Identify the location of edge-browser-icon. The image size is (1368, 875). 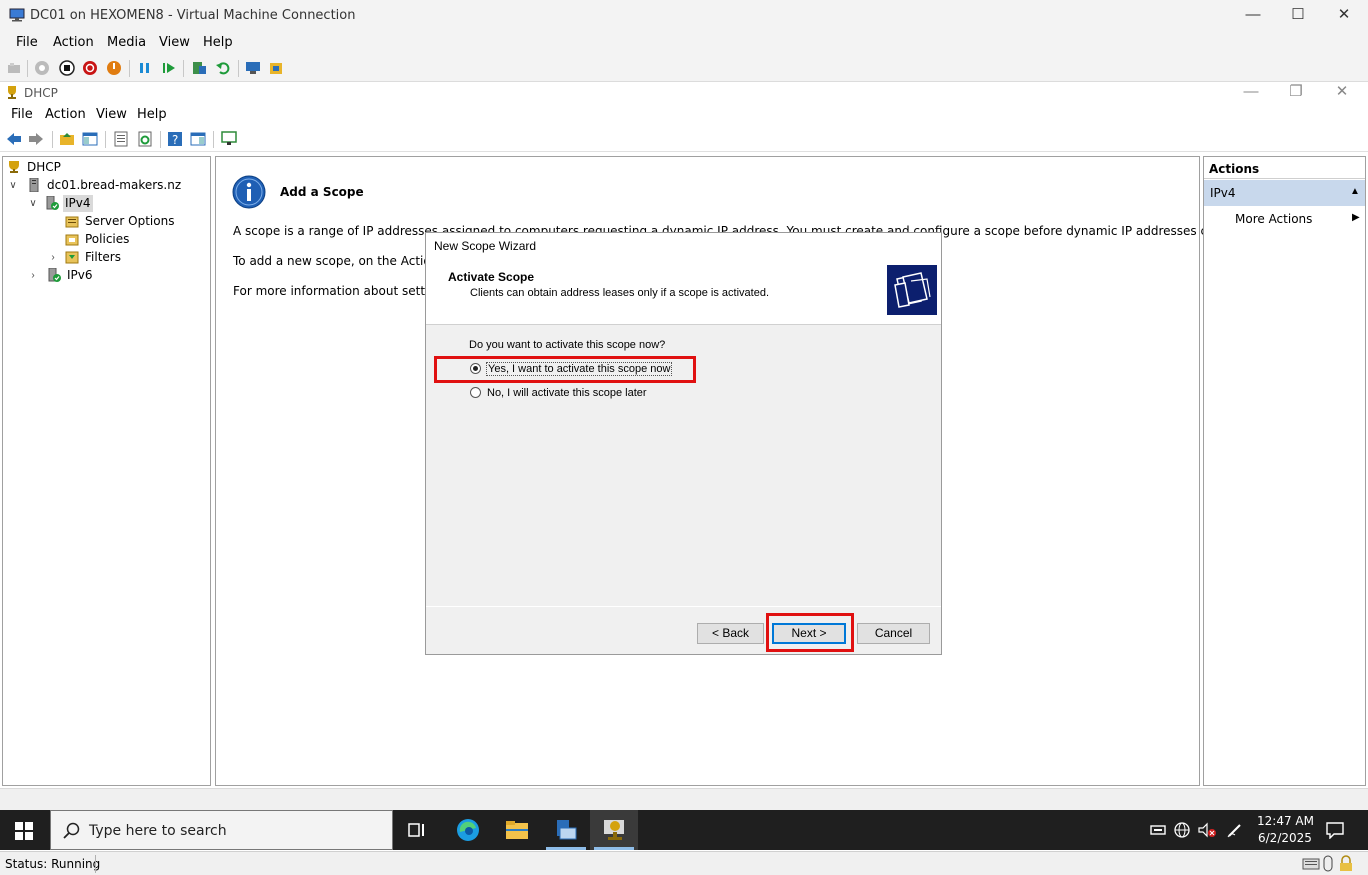
(468, 830).